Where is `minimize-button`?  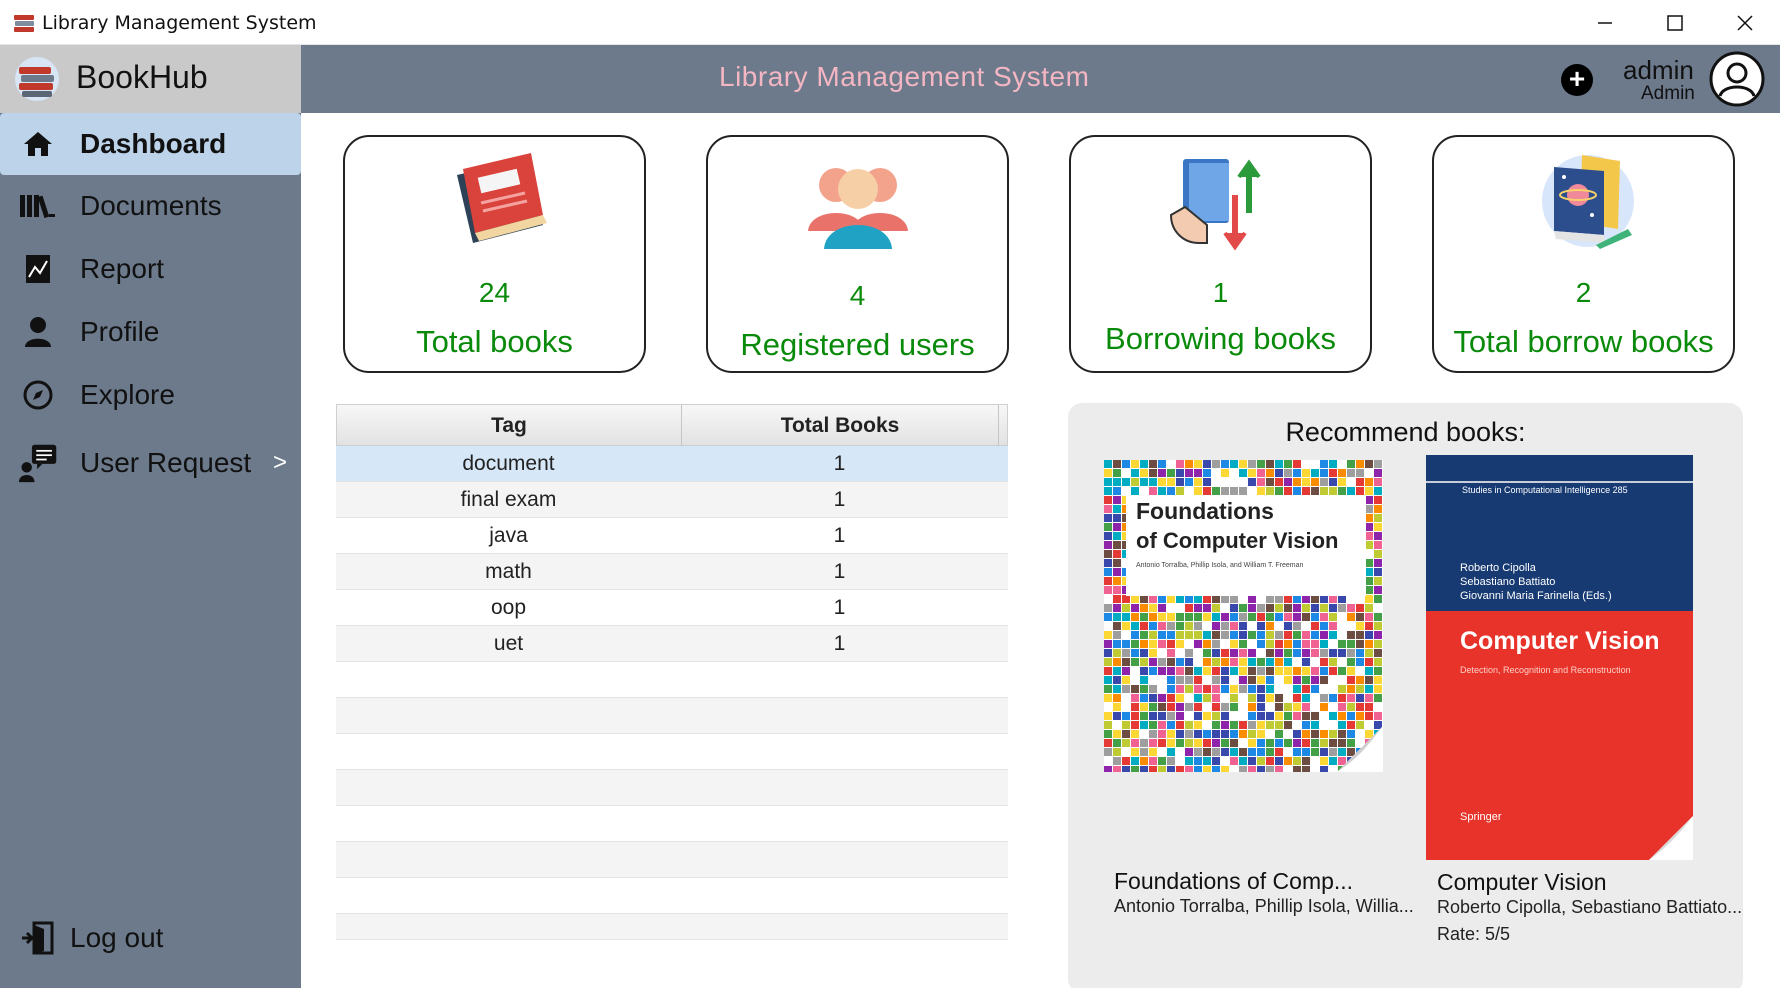
minimize-button is located at coordinates (1605, 22).